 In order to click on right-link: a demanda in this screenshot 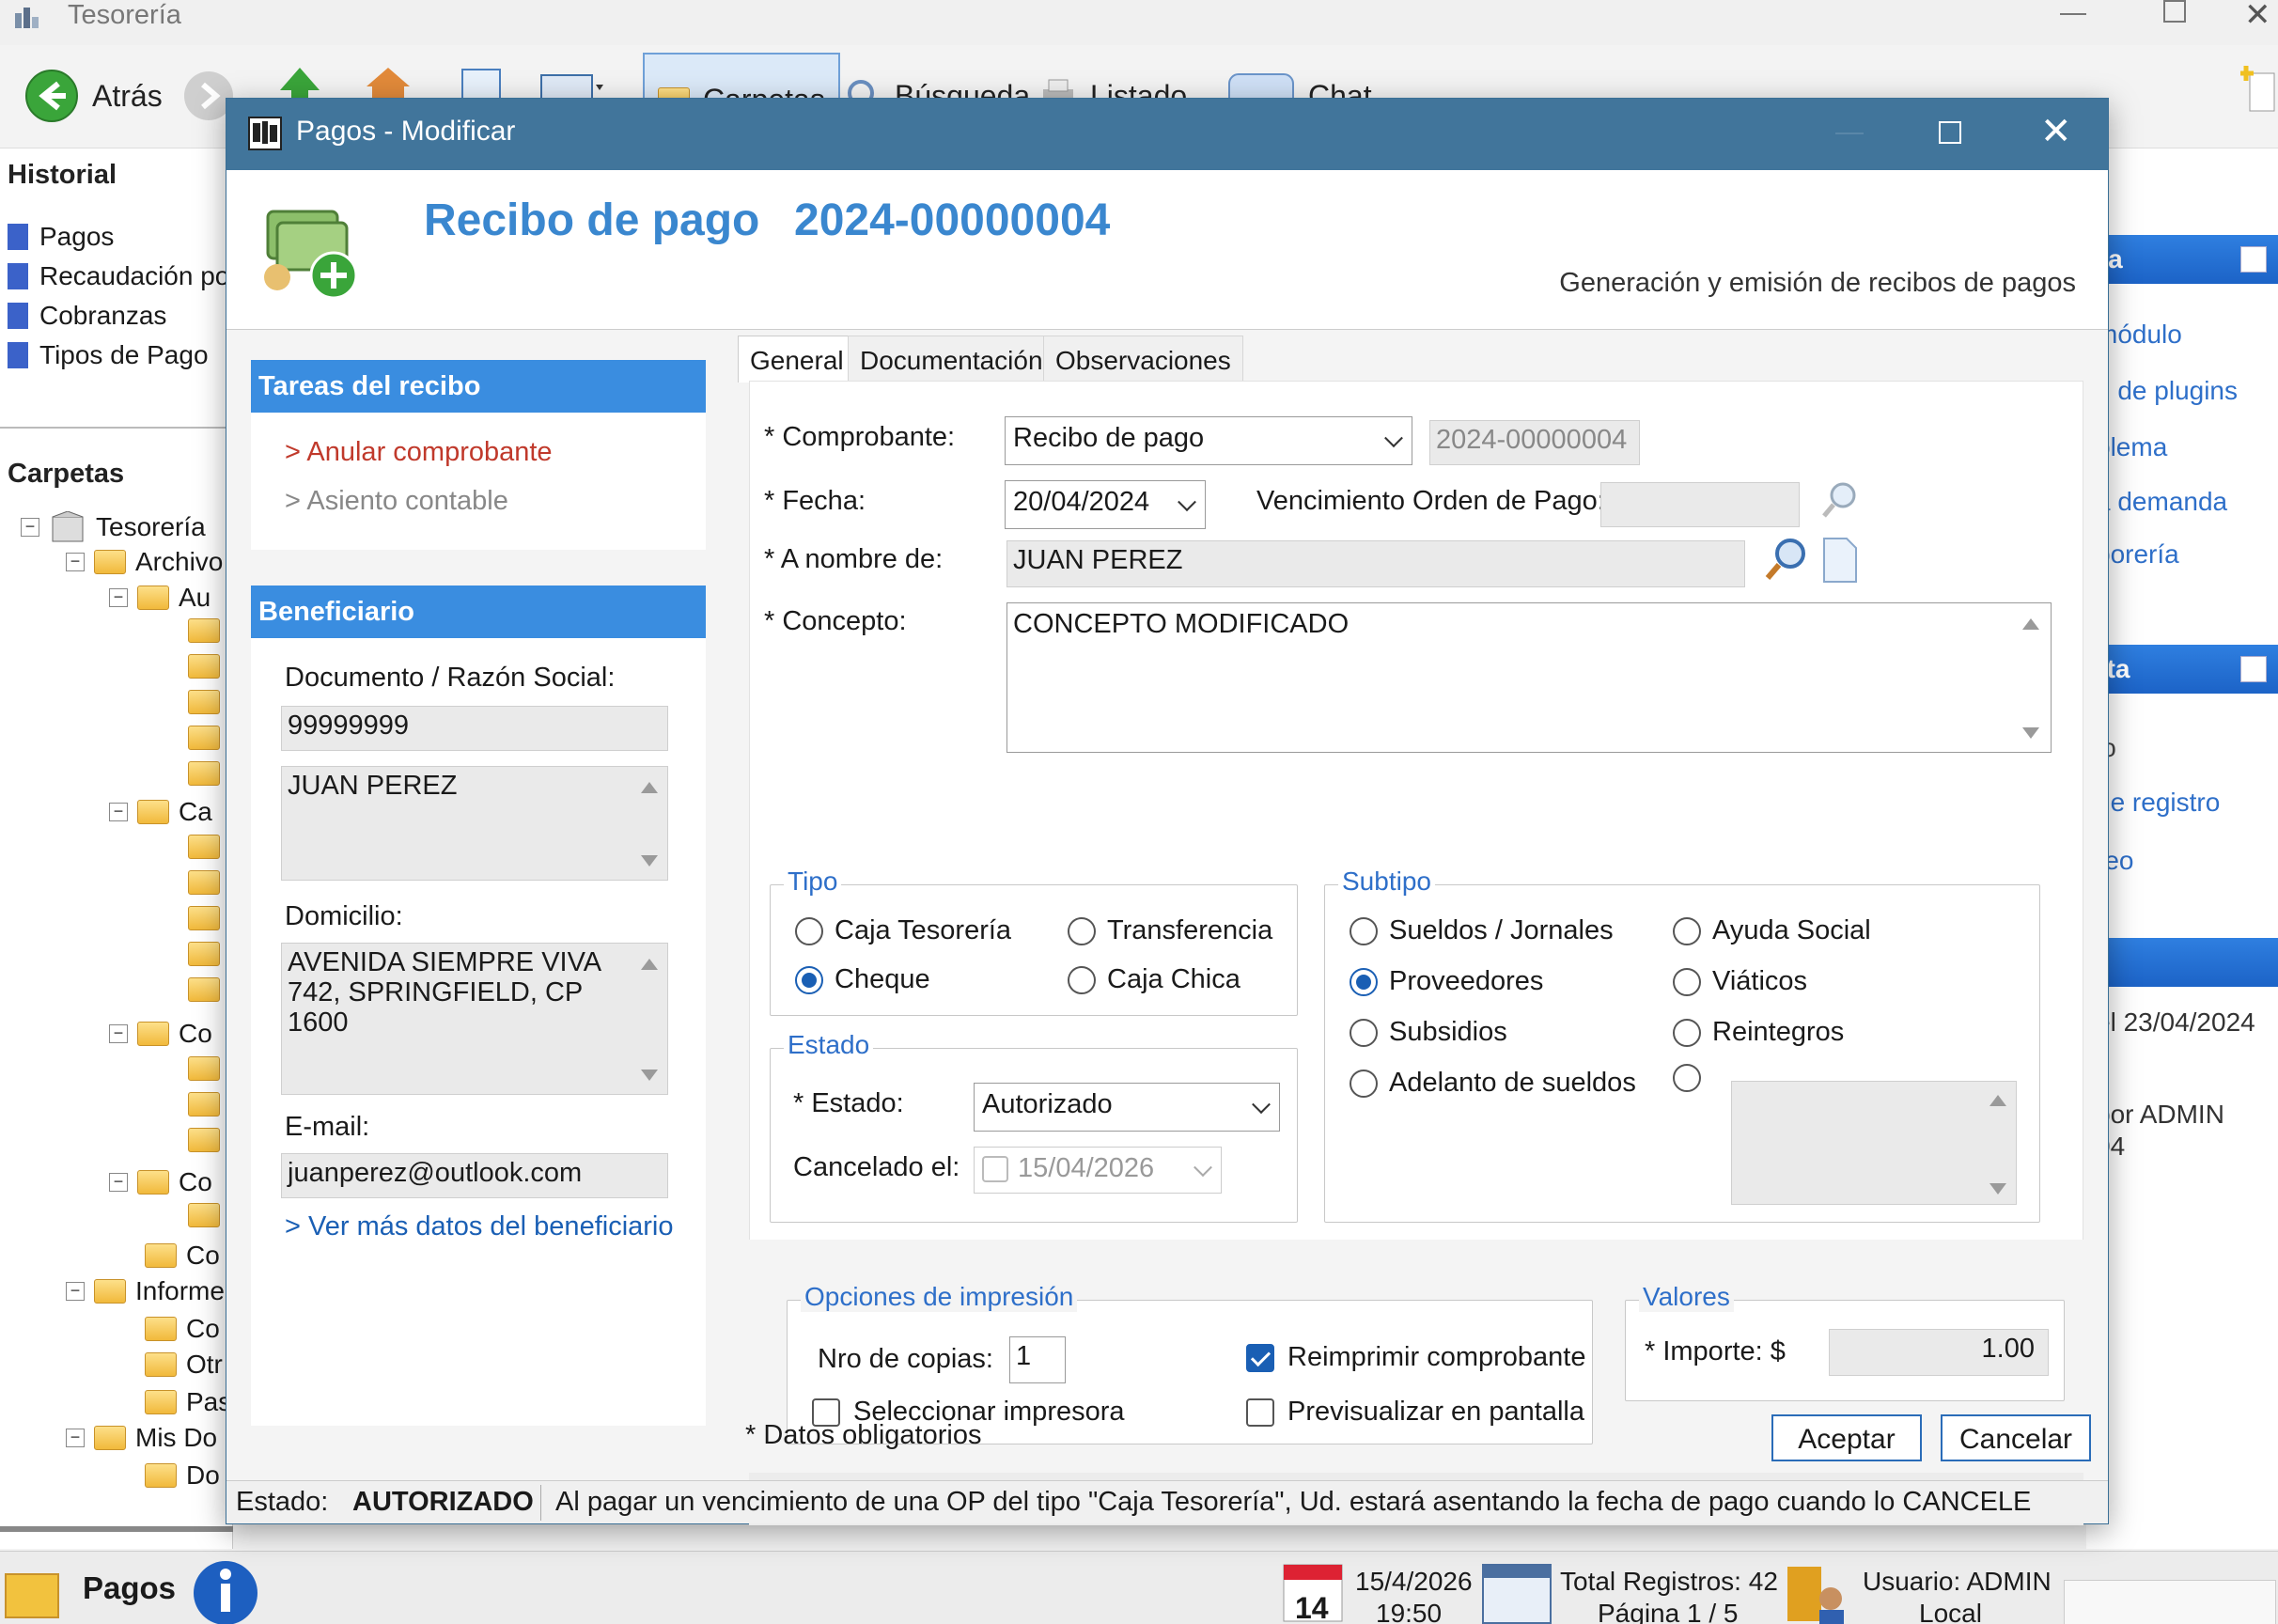, I will do `click(2161, 502)`.